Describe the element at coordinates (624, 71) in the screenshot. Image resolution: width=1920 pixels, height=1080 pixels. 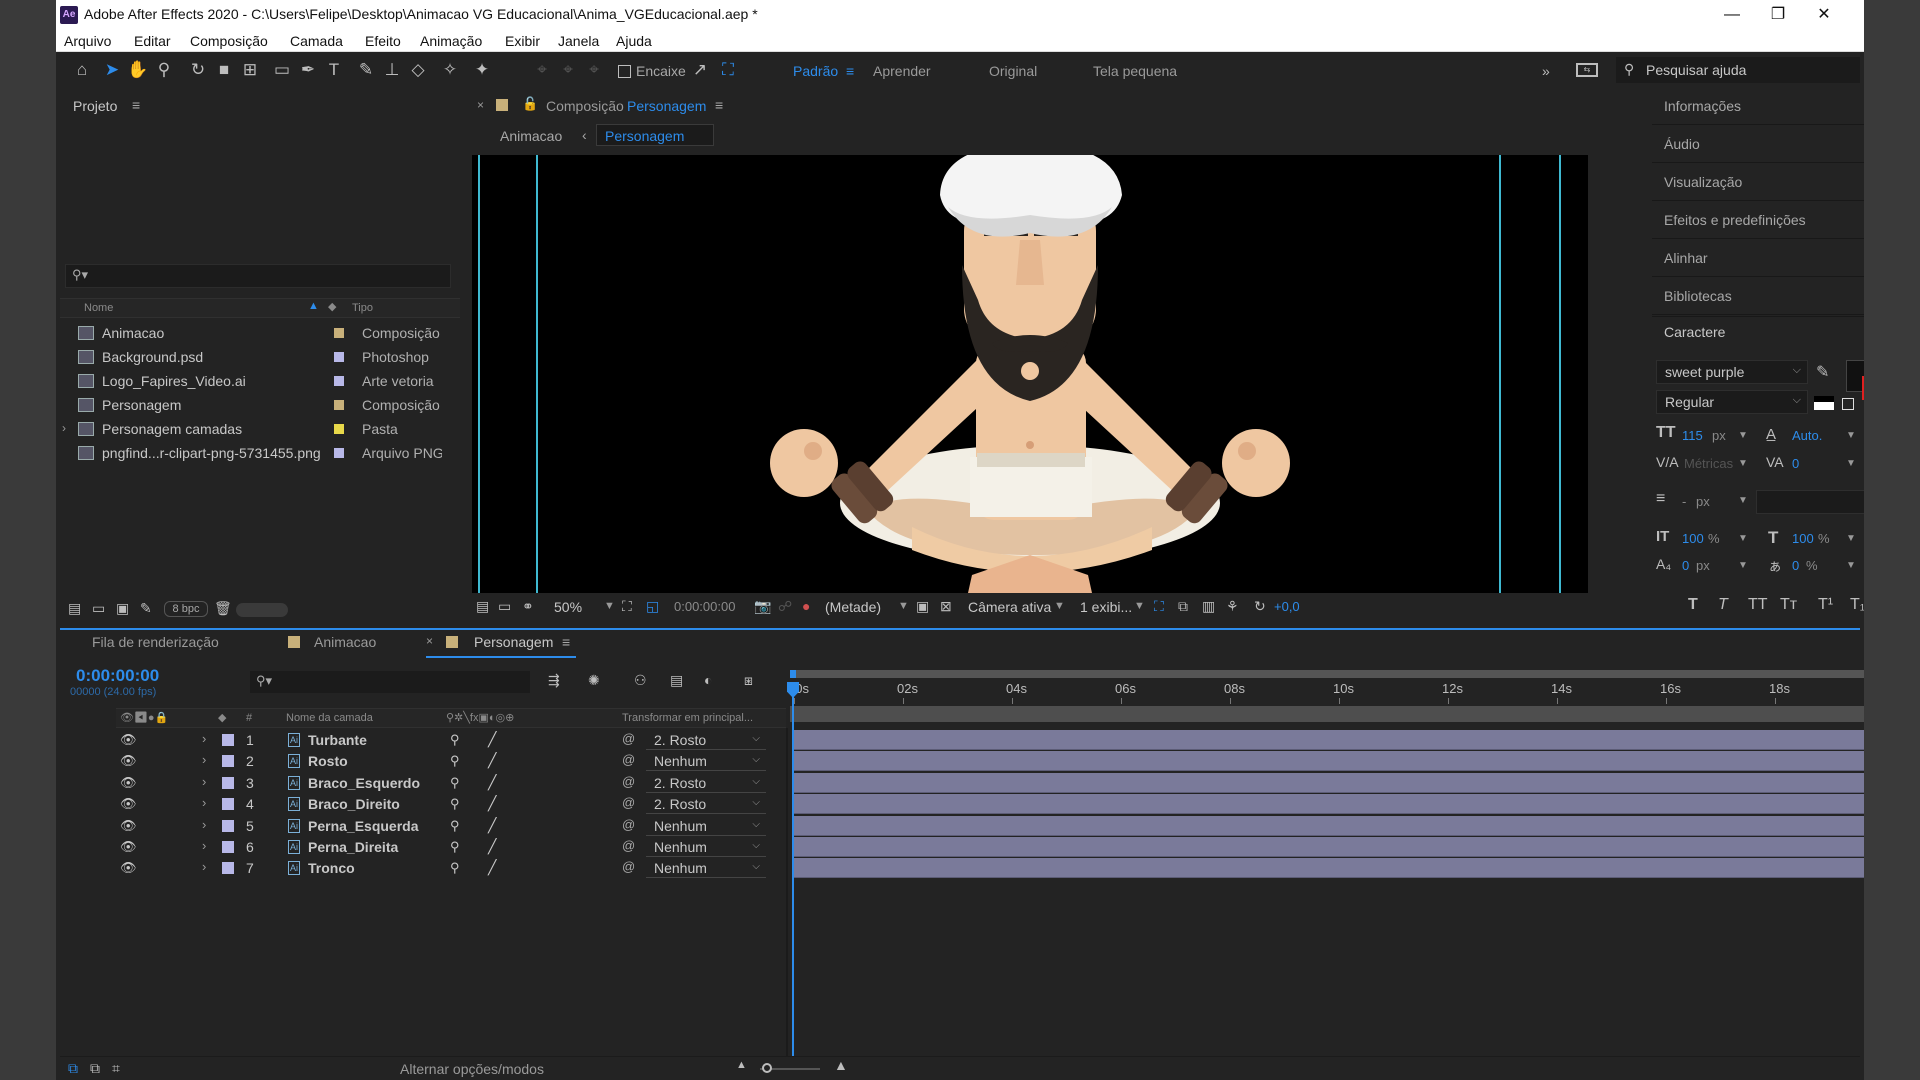
I see `snap-checkbox` at that location.